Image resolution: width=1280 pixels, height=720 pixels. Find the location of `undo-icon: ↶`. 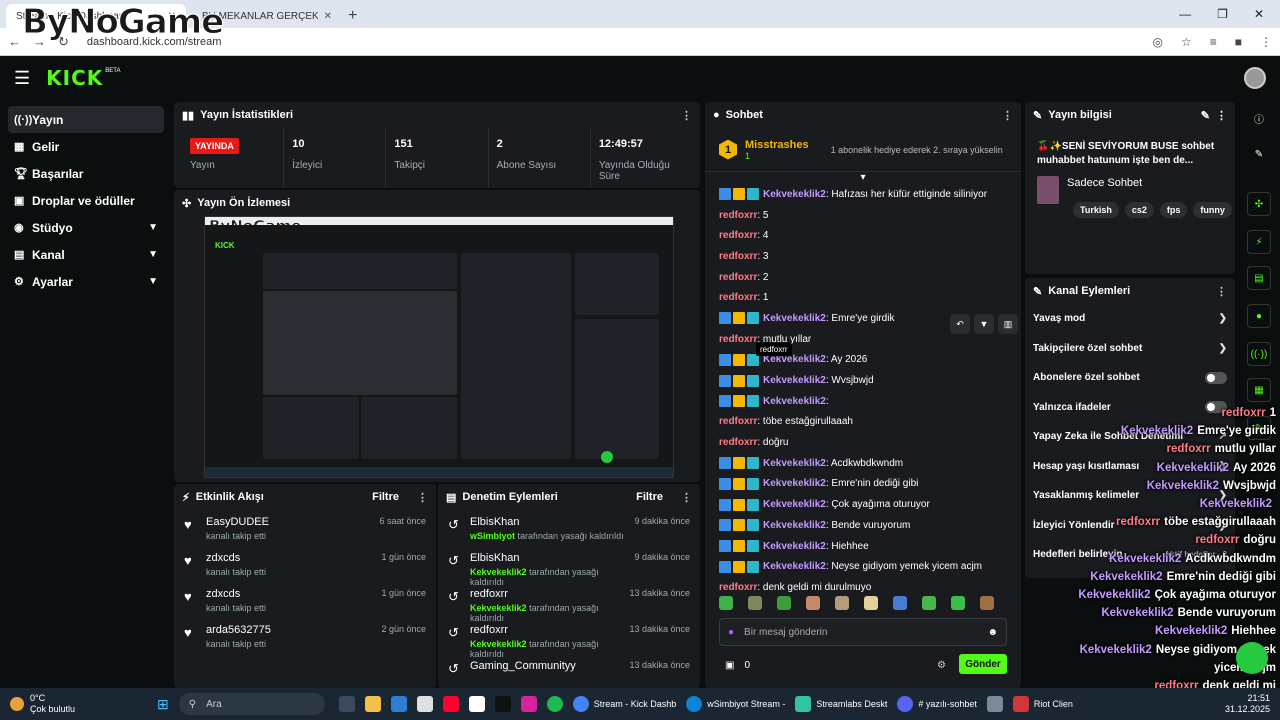

undo-icon: ↶ is located at coordinates (960, 324).